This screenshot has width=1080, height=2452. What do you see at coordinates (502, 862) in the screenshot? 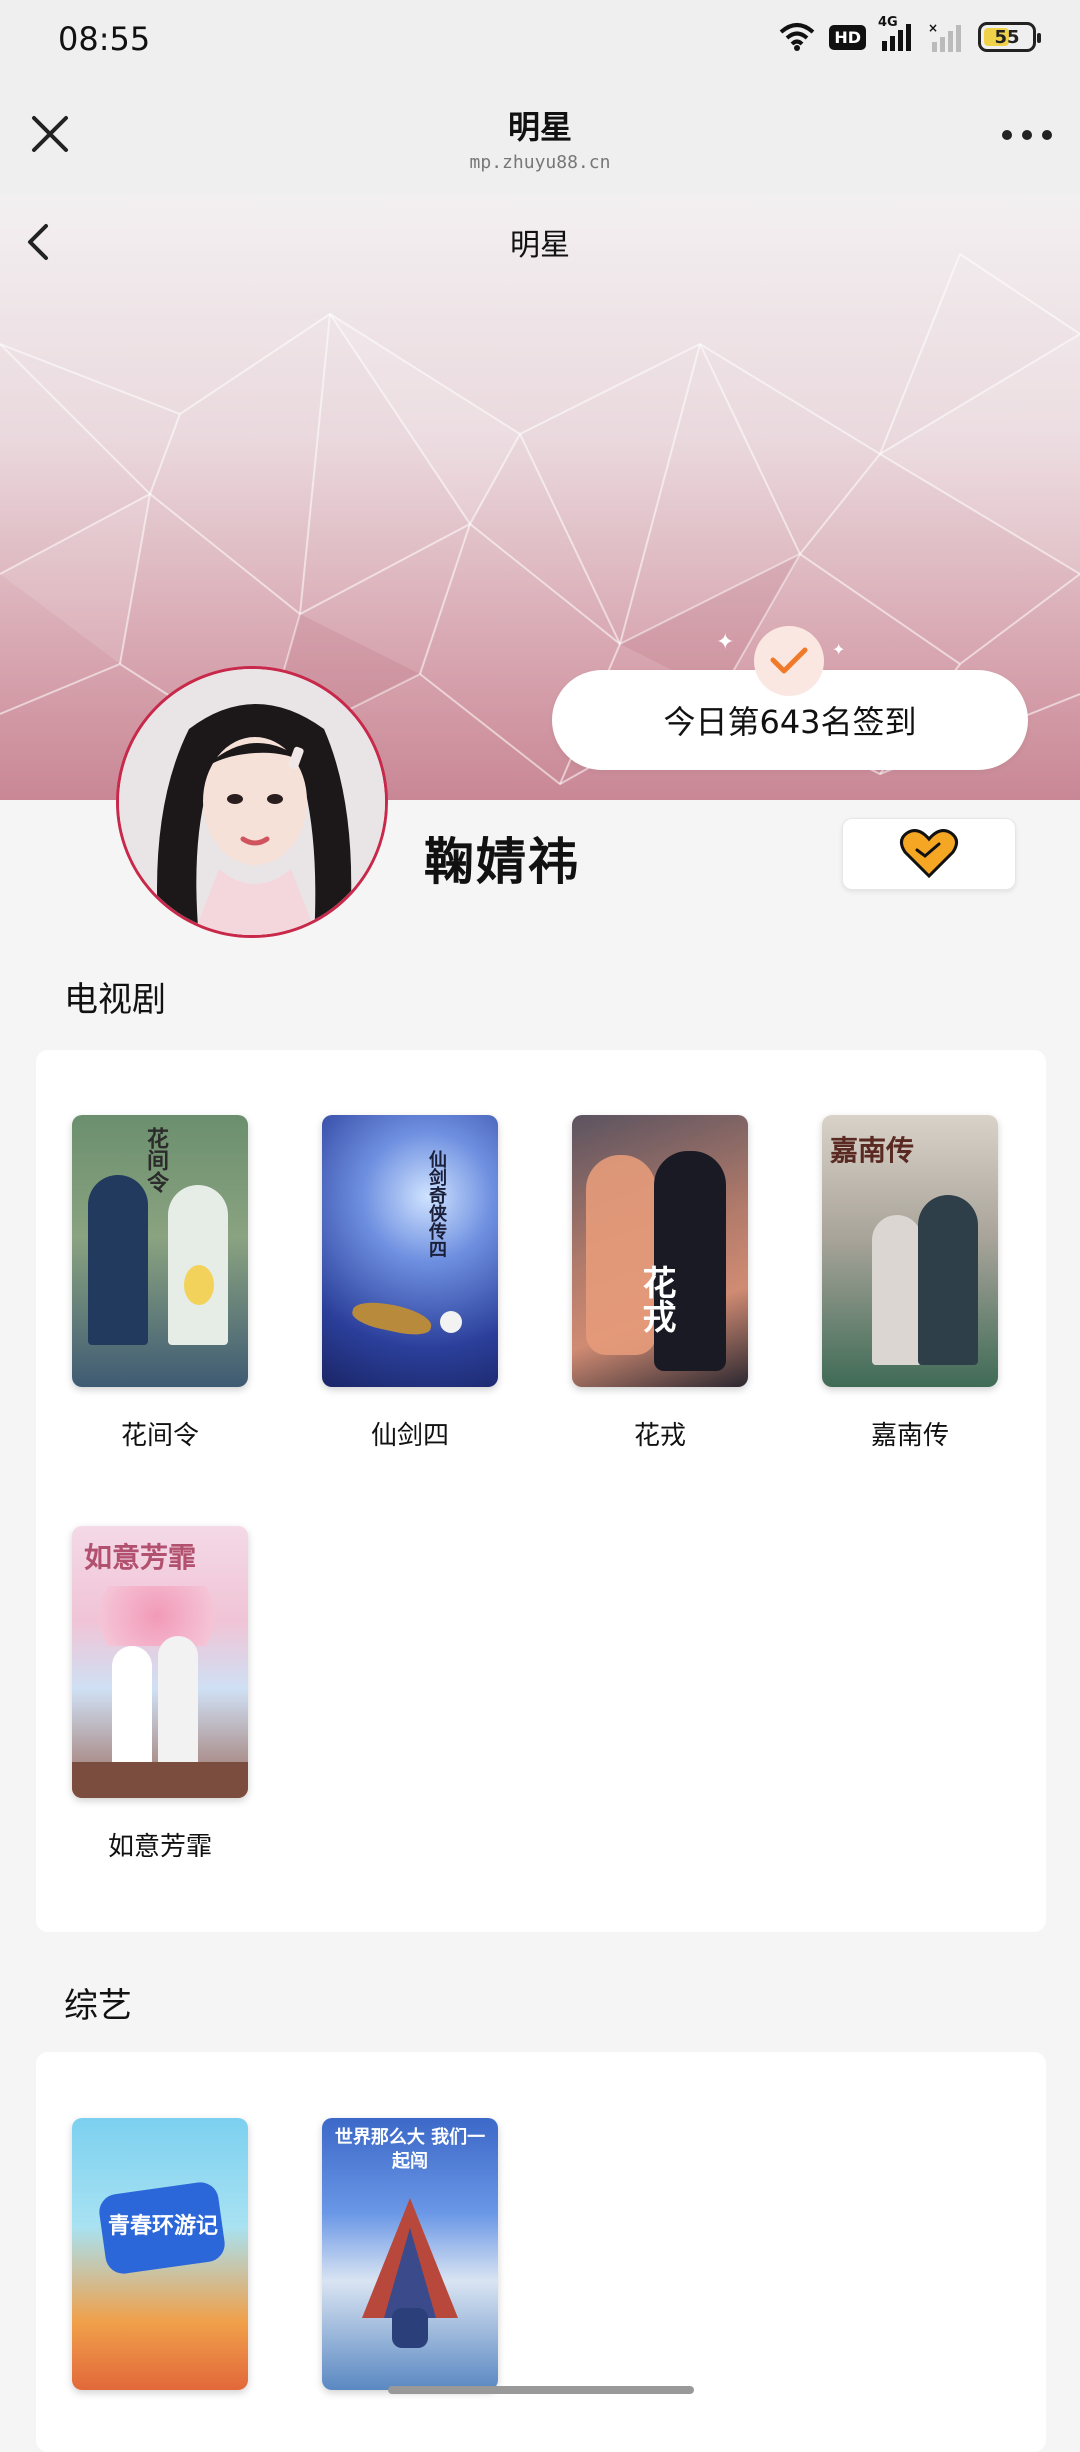
I see `star-name: 鞠婧祎` at bounding box center [502, 862].